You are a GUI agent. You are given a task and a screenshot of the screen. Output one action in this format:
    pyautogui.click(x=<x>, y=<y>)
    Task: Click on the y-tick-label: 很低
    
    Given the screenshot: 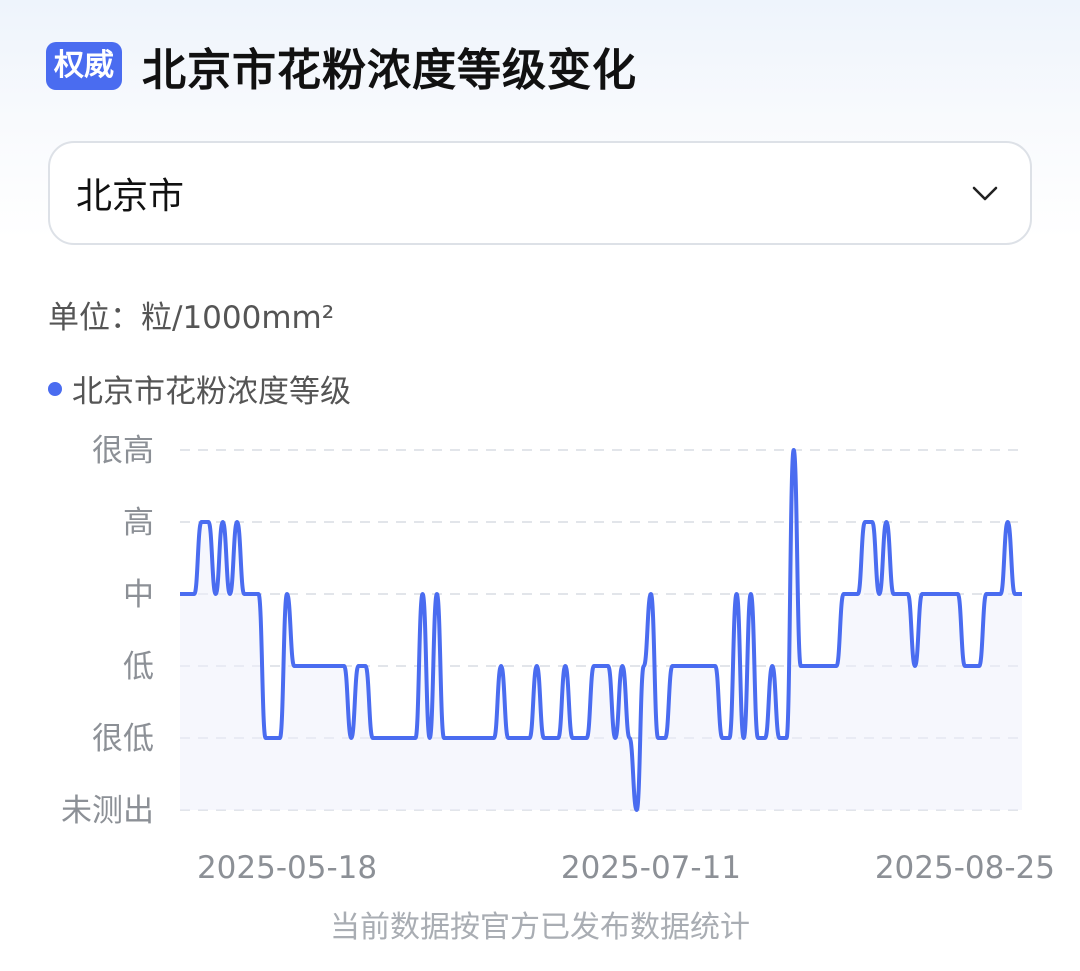 What is the action you would take?
    pyautogui.click(x=123, y=739)
    